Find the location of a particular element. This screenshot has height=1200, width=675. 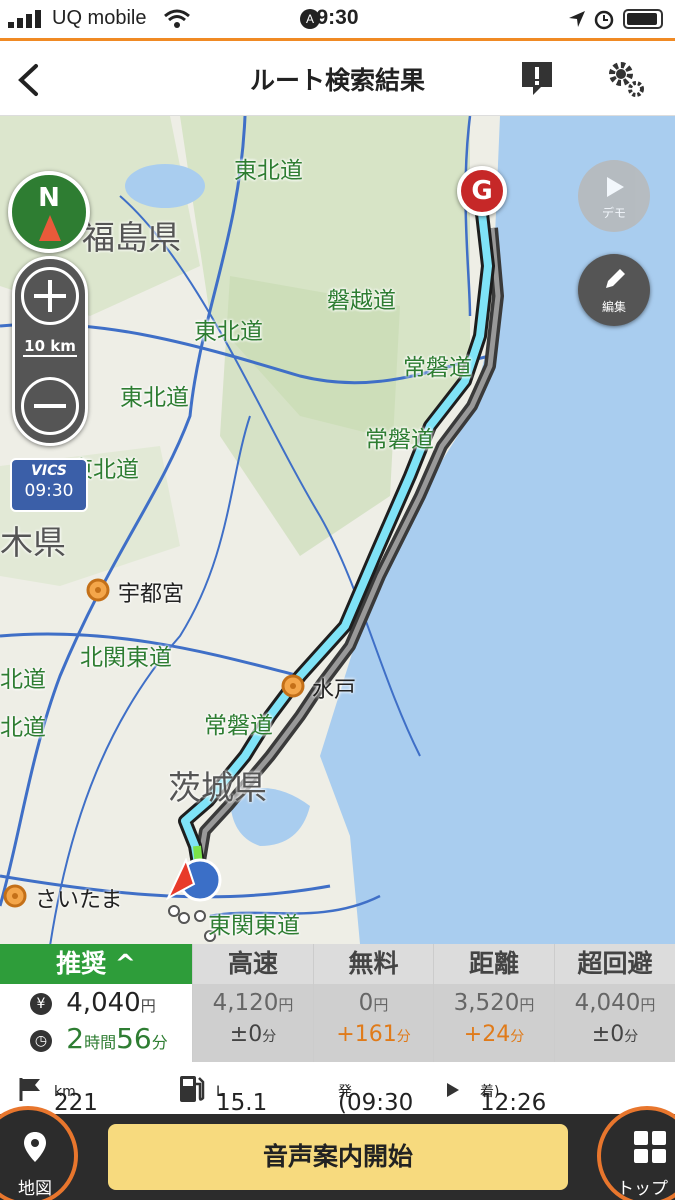

fuel-amount: 15.1 is located at coordinates (242, 1103).